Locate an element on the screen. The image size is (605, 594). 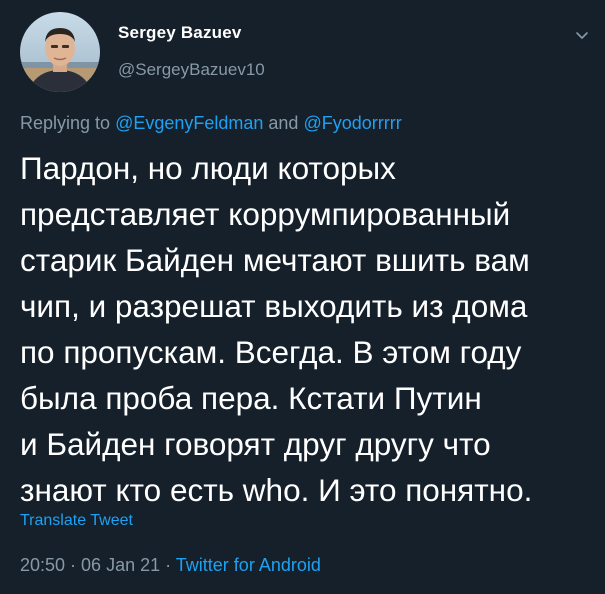
avatar is located at coordinates (60, 52).